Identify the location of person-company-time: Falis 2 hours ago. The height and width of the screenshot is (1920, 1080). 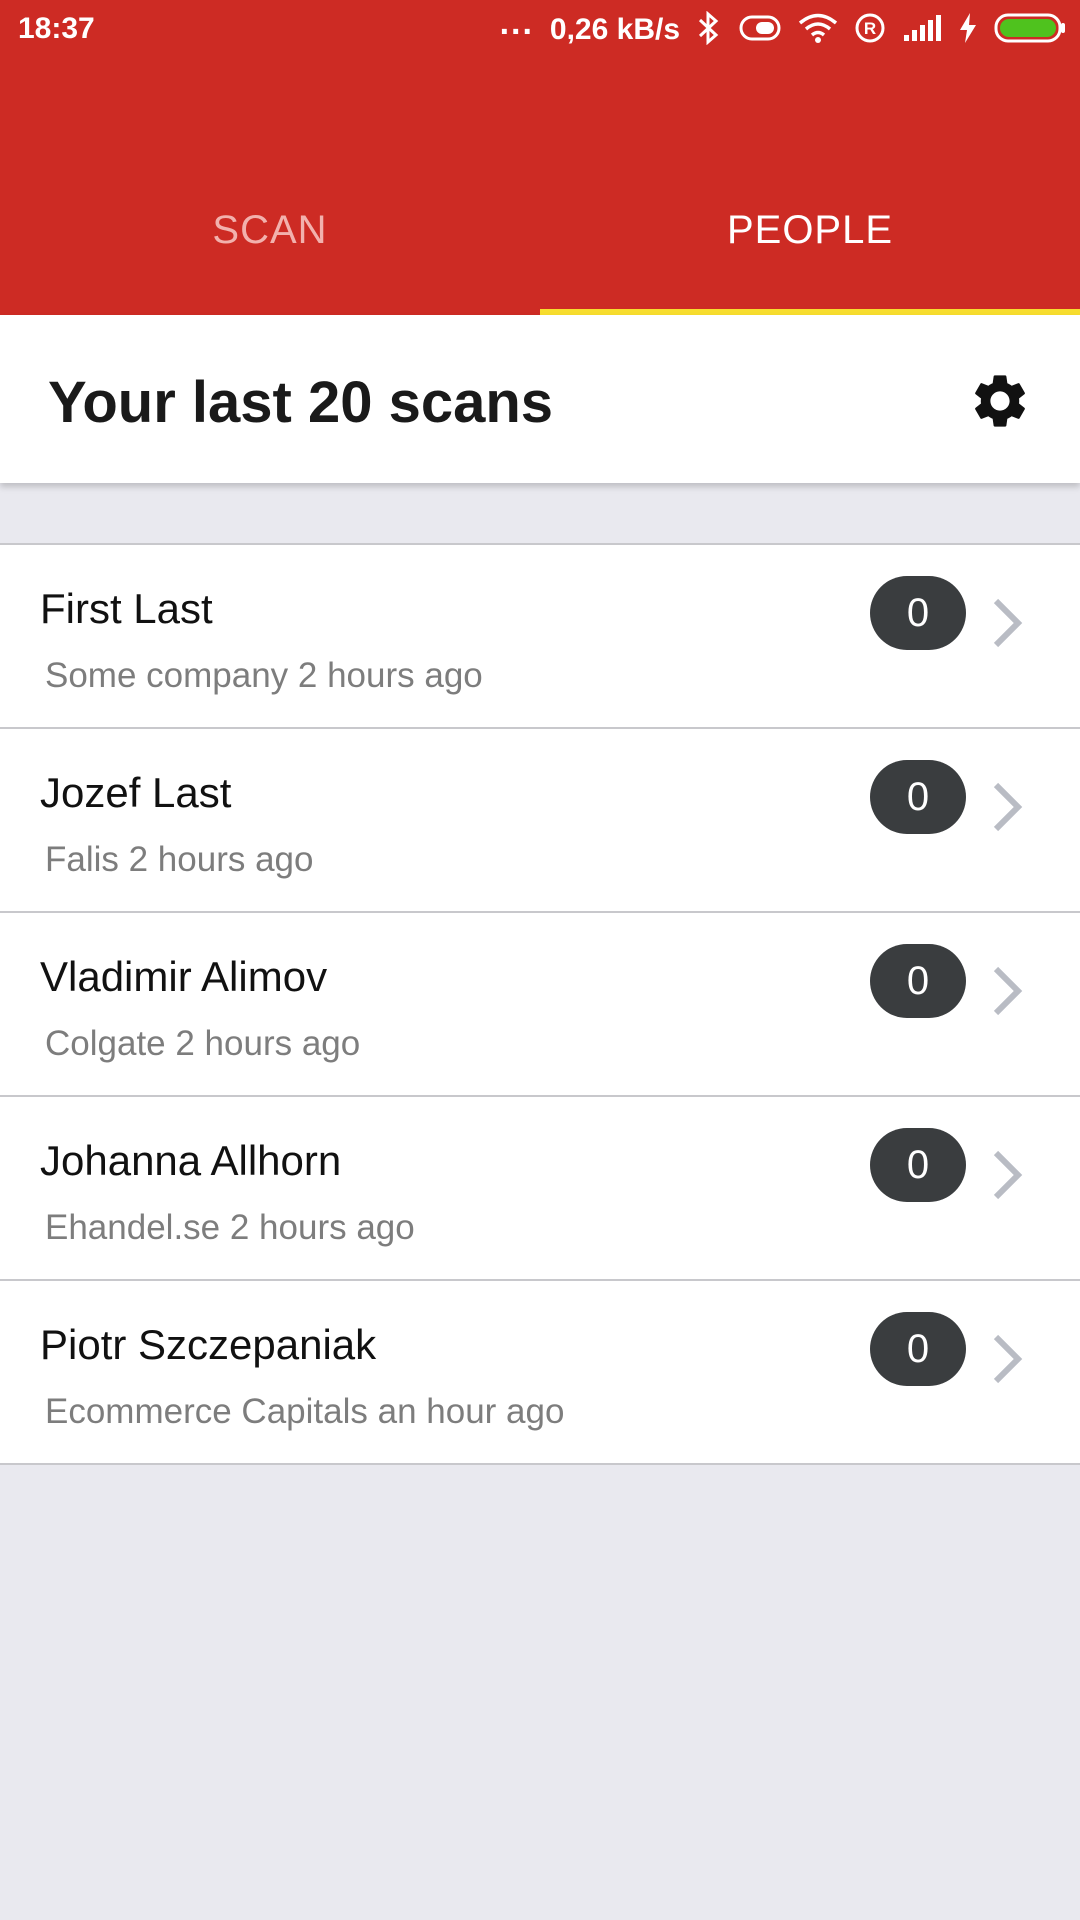
(179, 859).